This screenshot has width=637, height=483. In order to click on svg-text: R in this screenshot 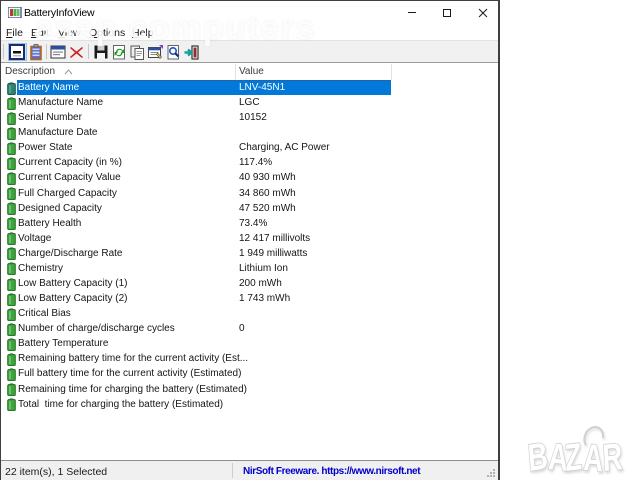, I will do `click(613, 458)`.